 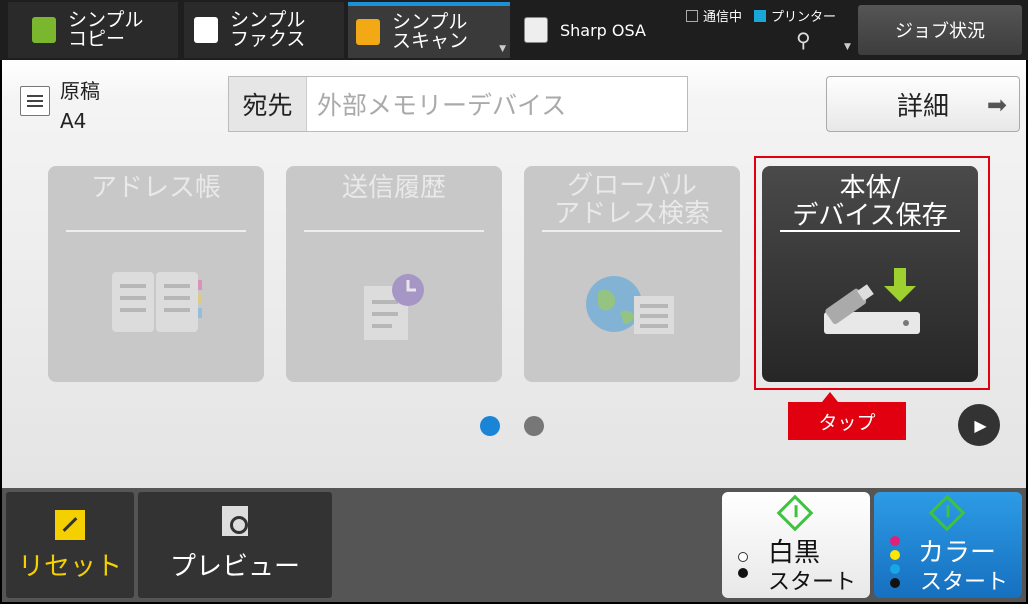 What do you see at coordinates (940, 30) in the screenshot?
I see `job-status-button: ジョブ状況` at bounding box center [940, 30].